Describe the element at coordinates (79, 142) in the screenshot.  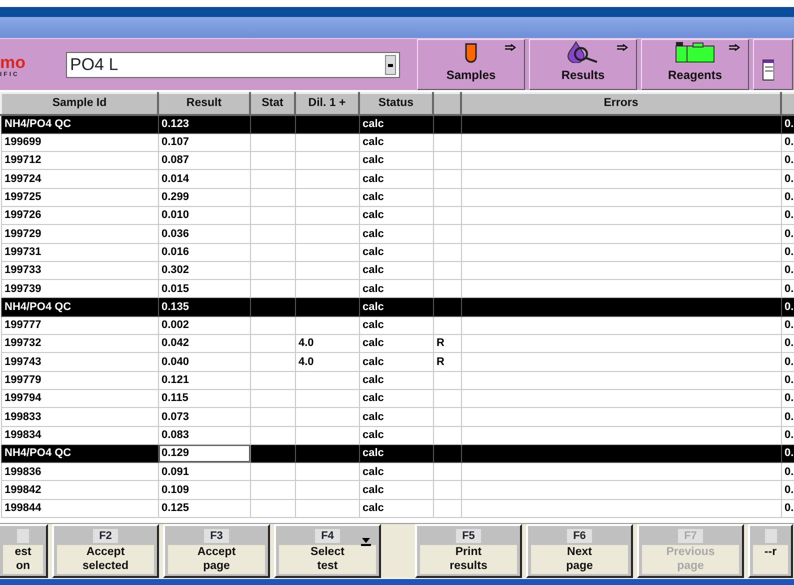
I see `table-cell: 199699` at that location.